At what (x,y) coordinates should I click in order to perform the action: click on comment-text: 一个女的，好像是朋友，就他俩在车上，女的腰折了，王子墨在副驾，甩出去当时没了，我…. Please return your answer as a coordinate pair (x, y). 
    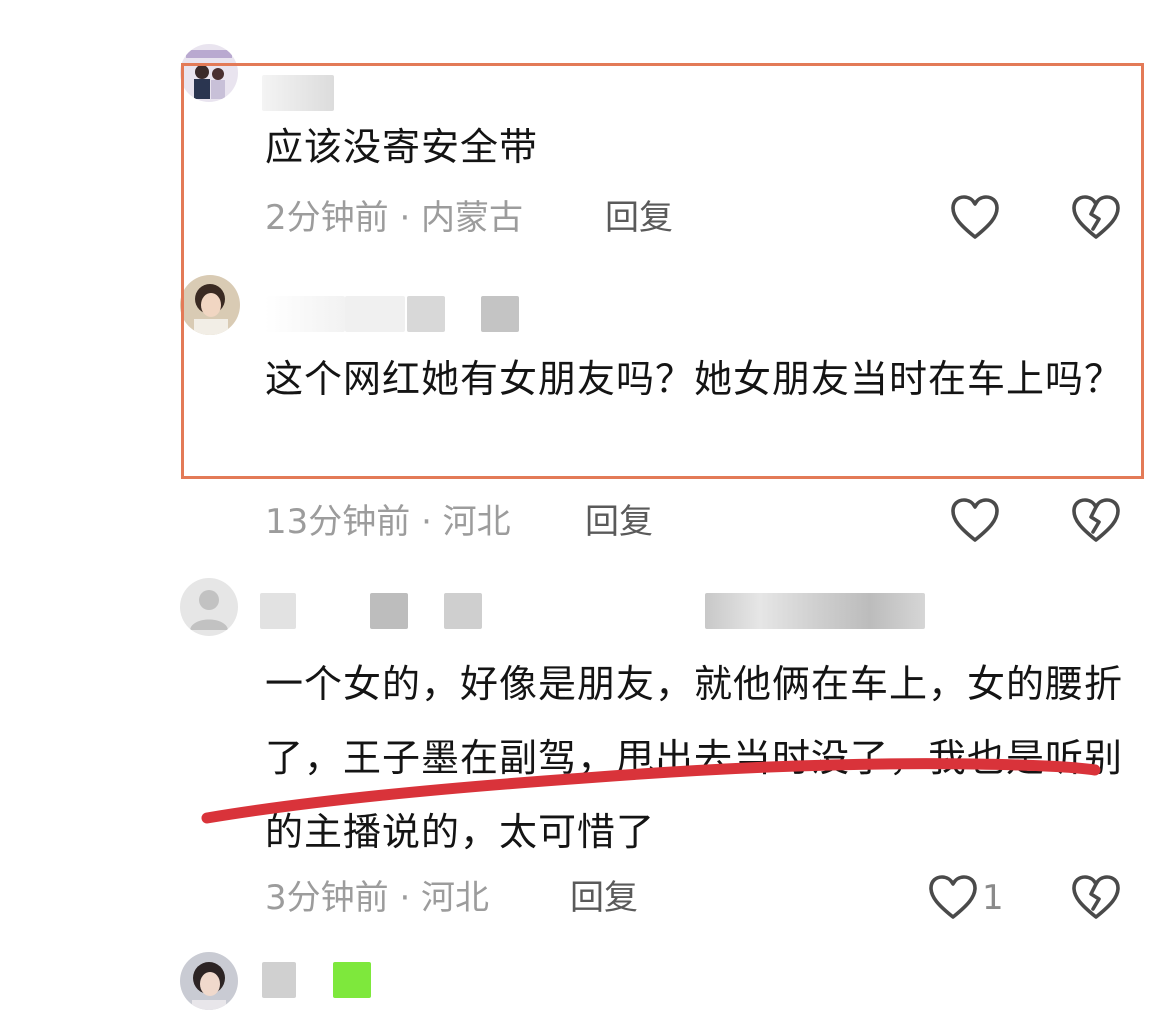
    Looking at the image, I should click on (694, 758).